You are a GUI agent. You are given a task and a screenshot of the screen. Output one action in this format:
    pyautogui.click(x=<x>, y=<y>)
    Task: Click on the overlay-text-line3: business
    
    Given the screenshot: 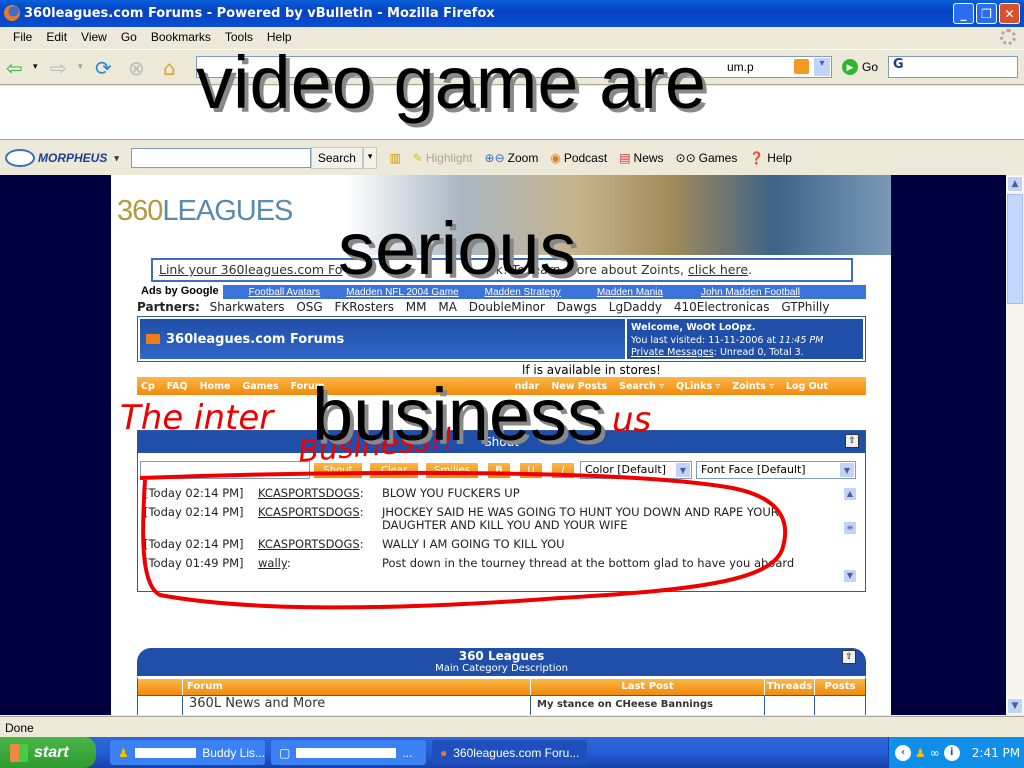 What is the action you would take?
    pyautogui.click(x=458, y=414)
    